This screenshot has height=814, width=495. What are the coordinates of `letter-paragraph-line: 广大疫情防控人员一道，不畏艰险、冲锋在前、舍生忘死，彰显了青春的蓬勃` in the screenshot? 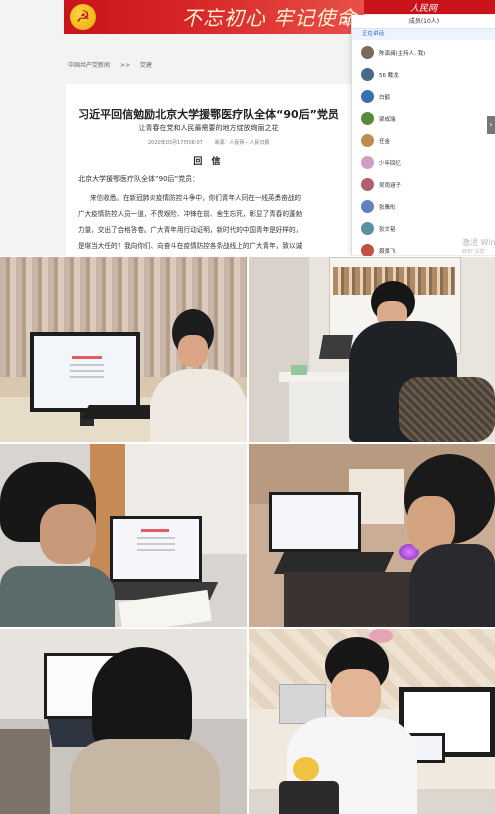 It's located at (190, 214).